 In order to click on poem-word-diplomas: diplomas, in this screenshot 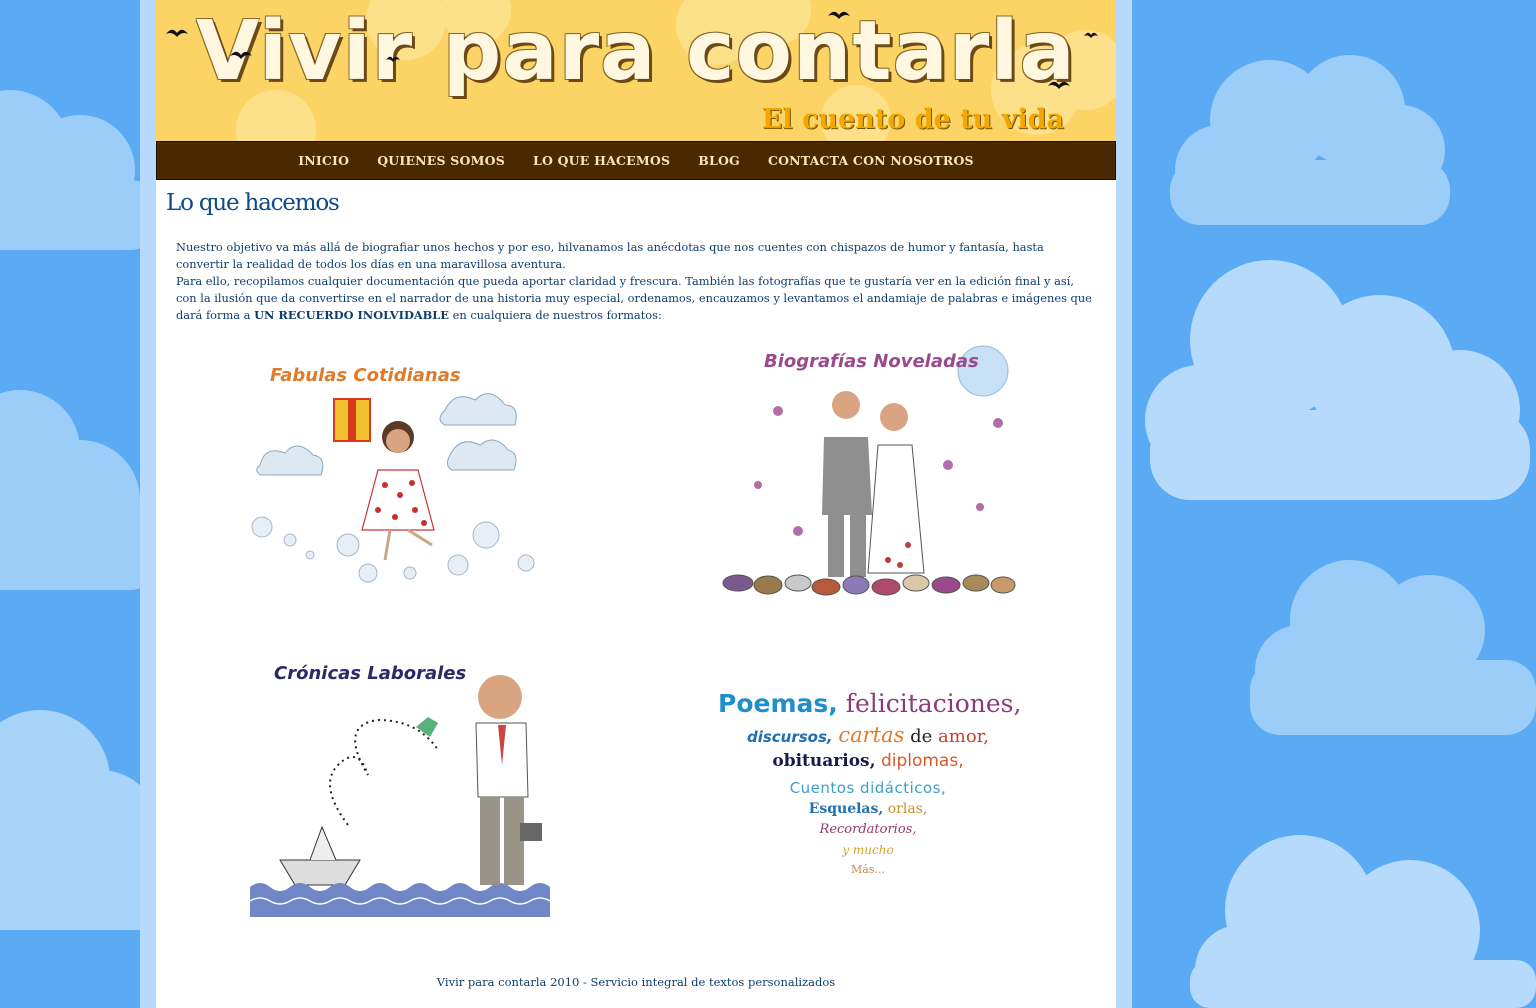, I will do `click(922, 761)`.